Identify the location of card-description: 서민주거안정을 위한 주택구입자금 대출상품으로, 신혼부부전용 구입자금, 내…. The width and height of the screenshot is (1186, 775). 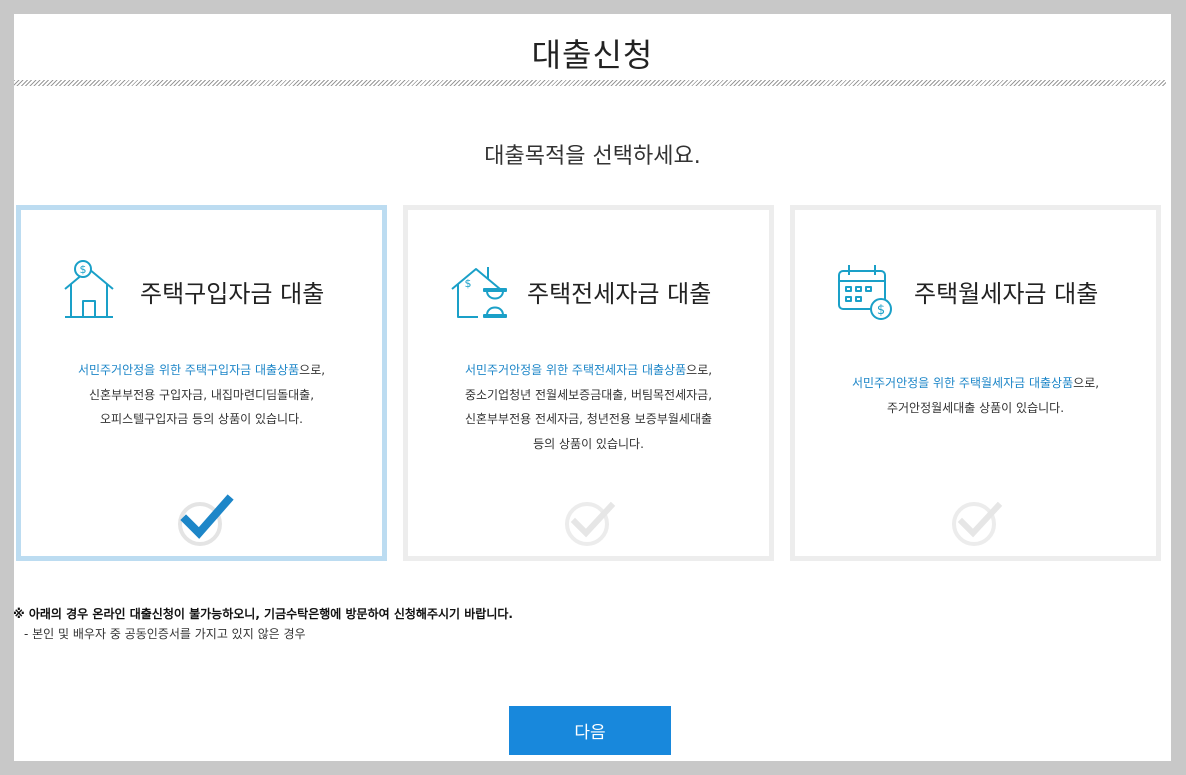
(201, 395).